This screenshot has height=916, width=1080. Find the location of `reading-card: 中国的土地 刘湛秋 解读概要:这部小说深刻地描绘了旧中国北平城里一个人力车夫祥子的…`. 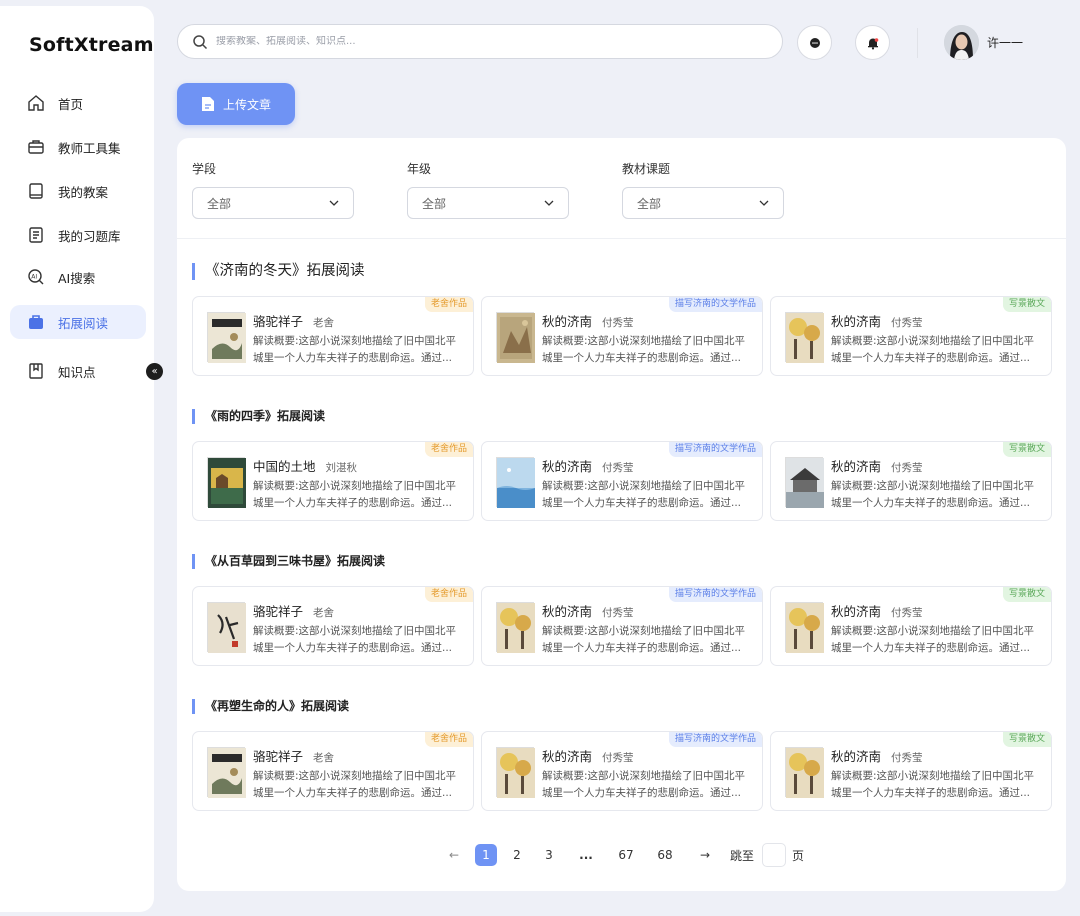

reading-card: 中国的土地 刘湛秋 解读概要:这部小说深刻地描绘了旧中国北平城里一个人力车夫祥子的… is located at coordinates (333, 481).